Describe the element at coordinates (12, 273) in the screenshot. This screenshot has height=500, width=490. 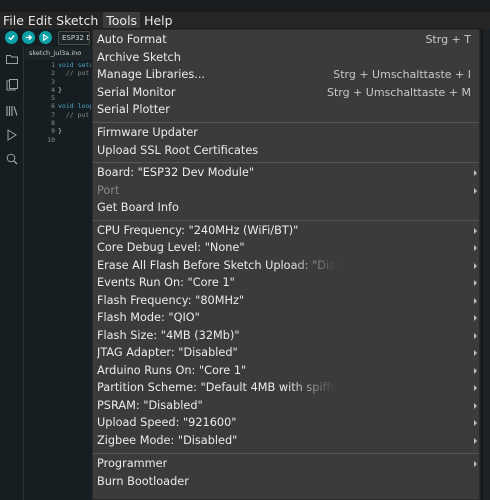
I see `sidebar` at that location.